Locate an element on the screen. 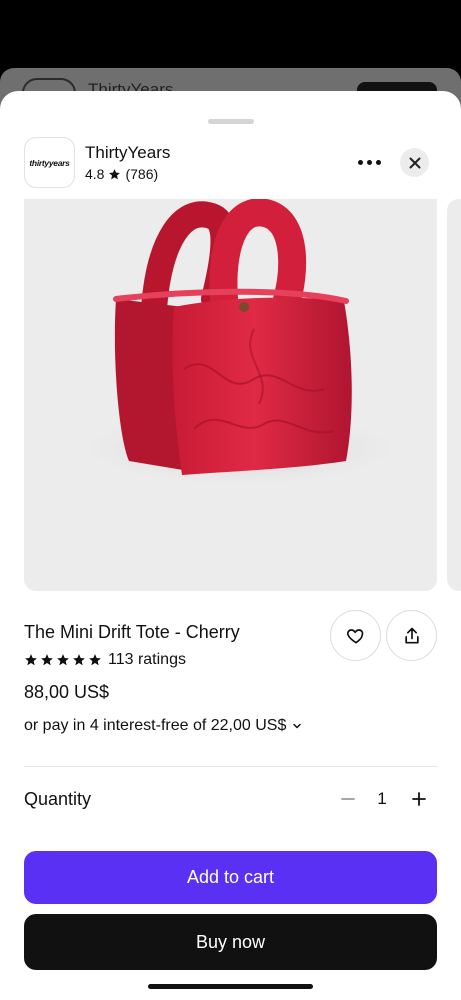 Image resolution: width=461 pixels, height=1000 pixels. quantity-decrease-button is located at coordinates (348, 799).